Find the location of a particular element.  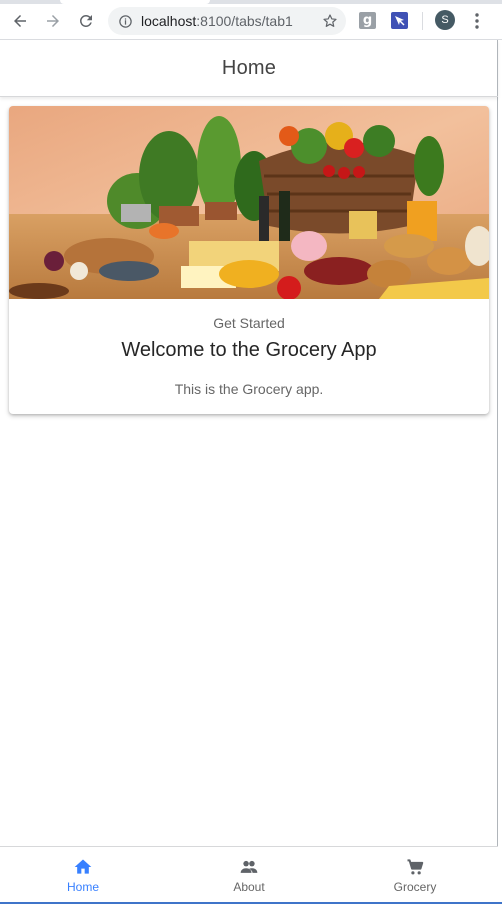

address-bar: localhost:8100/tabs/tab1 is located at coordinates (227, 21).